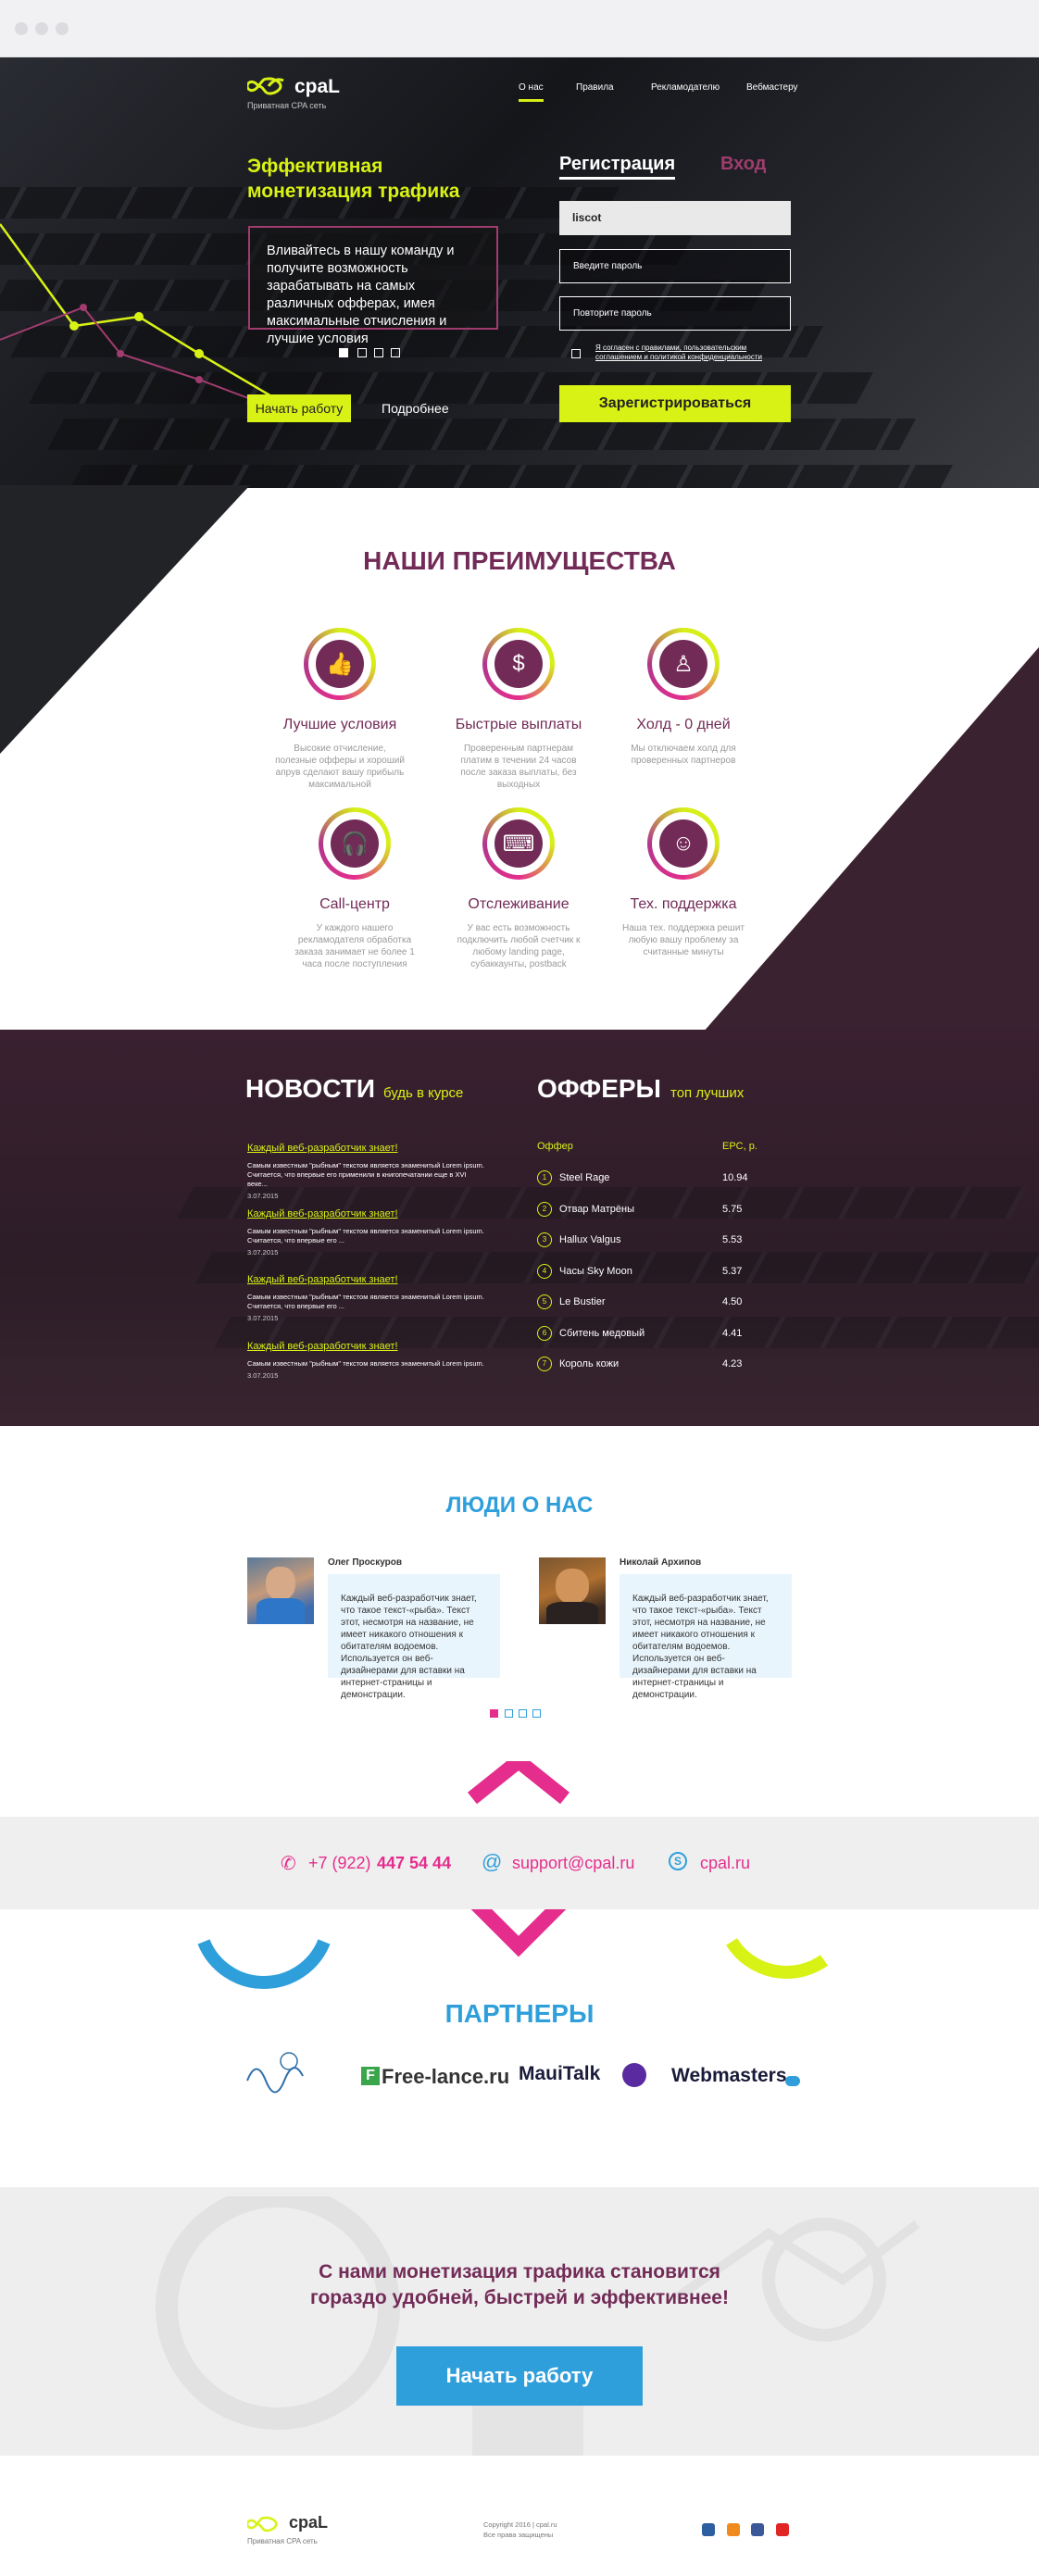  What do you see at coordinates (520, 2524) in the screenshot?
I see `footer-copyright: Copyright 2016 | cpal.ru` at bounding box center [520, 2524].